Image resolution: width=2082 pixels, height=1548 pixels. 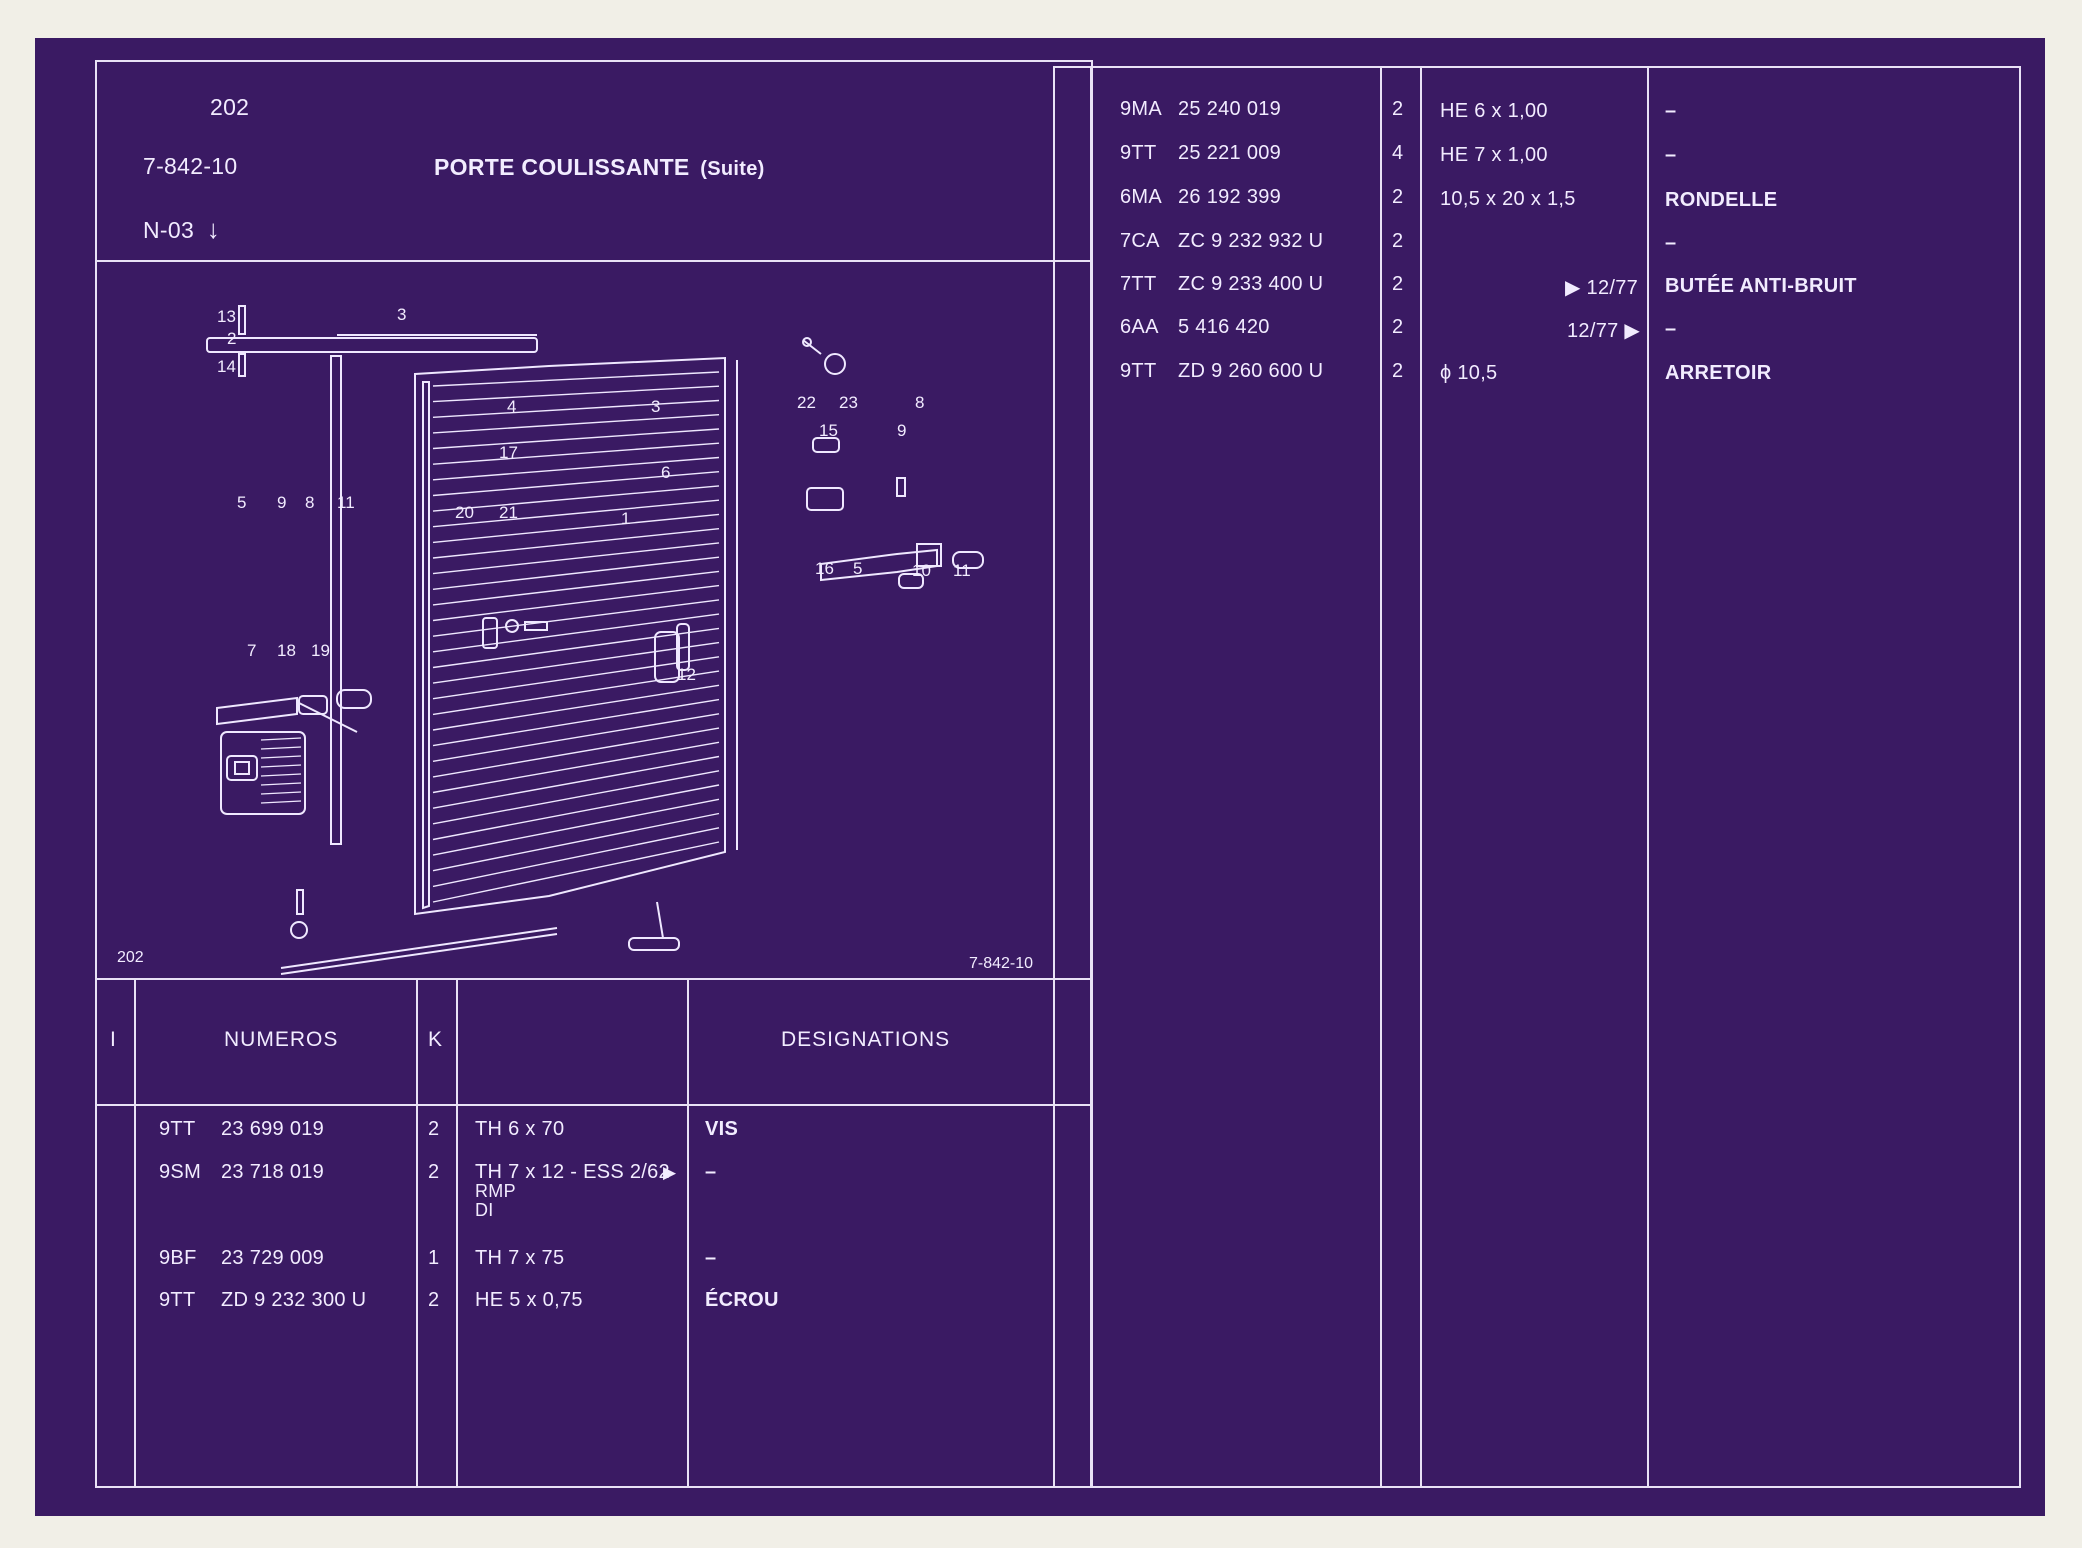 What do you see at coordinates (251, 650) in the screenshot?
I see `callout-label: 7` at bounding box center [251, 650].